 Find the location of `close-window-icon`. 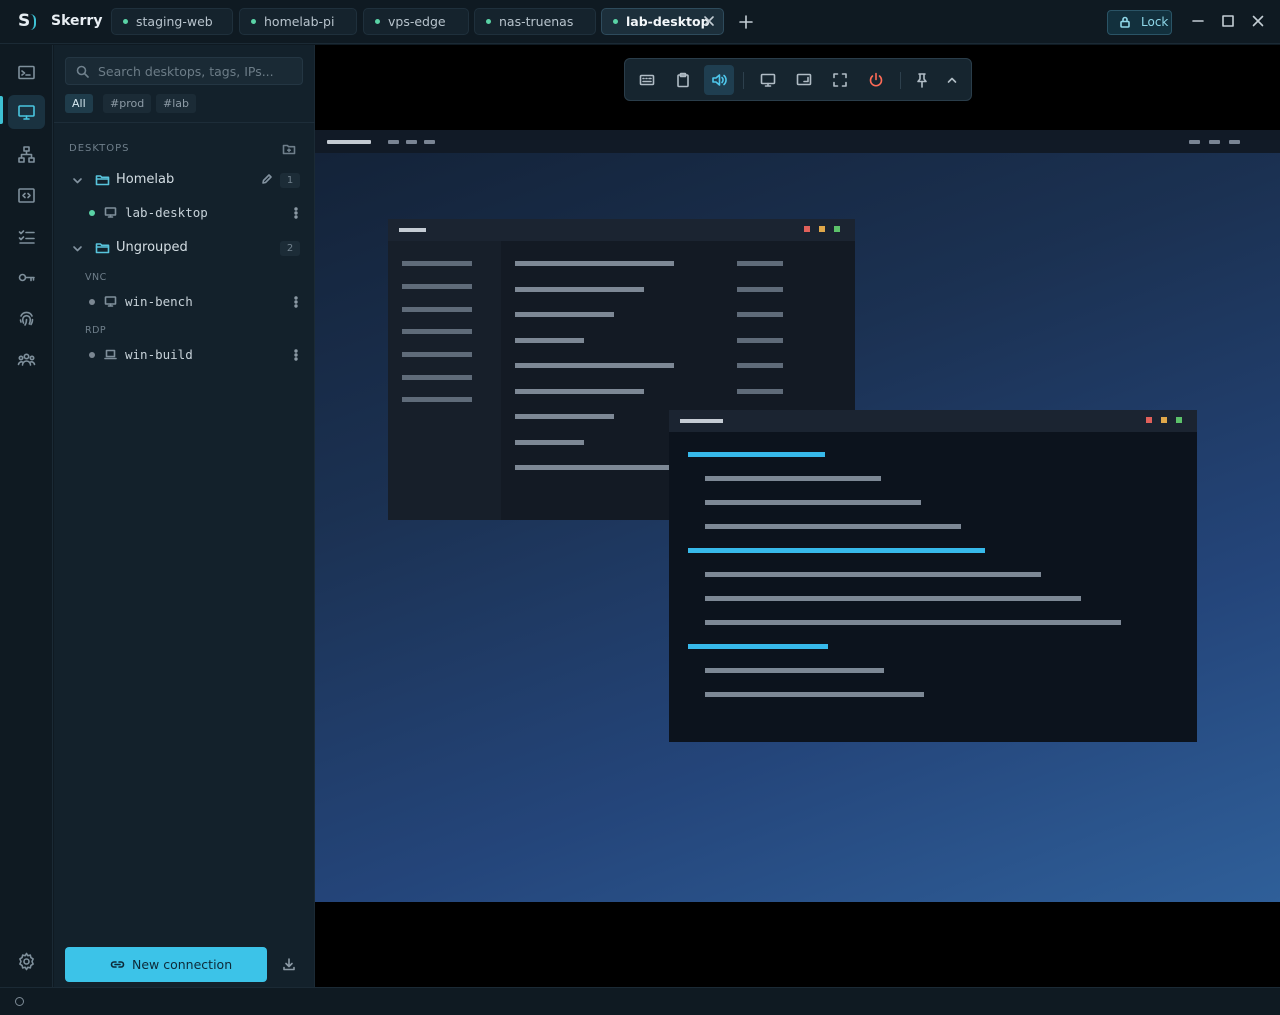

close-window-icon is located at coordinates (1258, 21).